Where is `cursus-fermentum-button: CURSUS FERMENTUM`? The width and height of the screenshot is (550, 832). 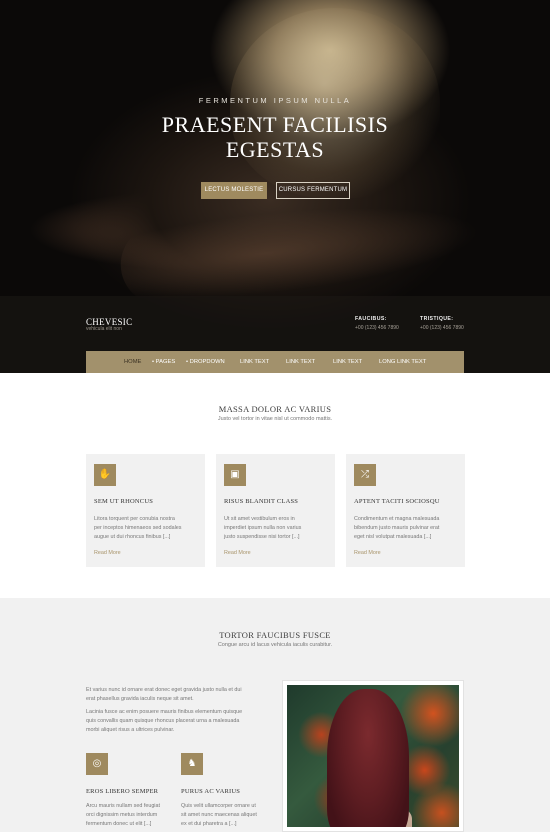 cursus-fermentum-button: CURSUS FERMENTUM is located at coordinates (313, 190).